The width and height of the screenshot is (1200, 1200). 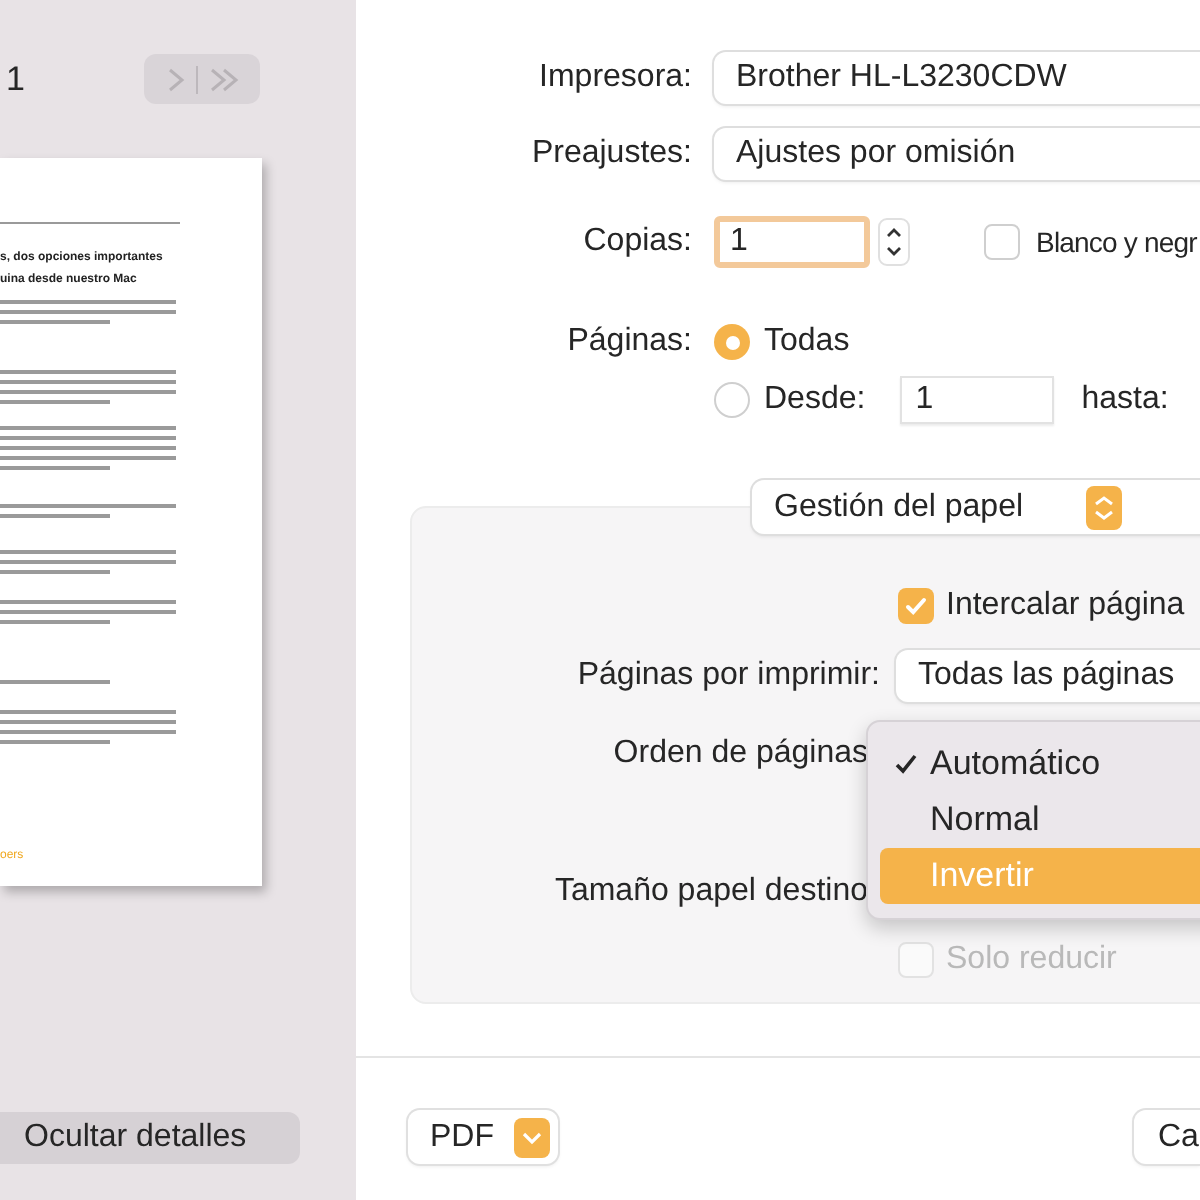 I want to click on field-label: Páginas:, so click(x=628, y=342).